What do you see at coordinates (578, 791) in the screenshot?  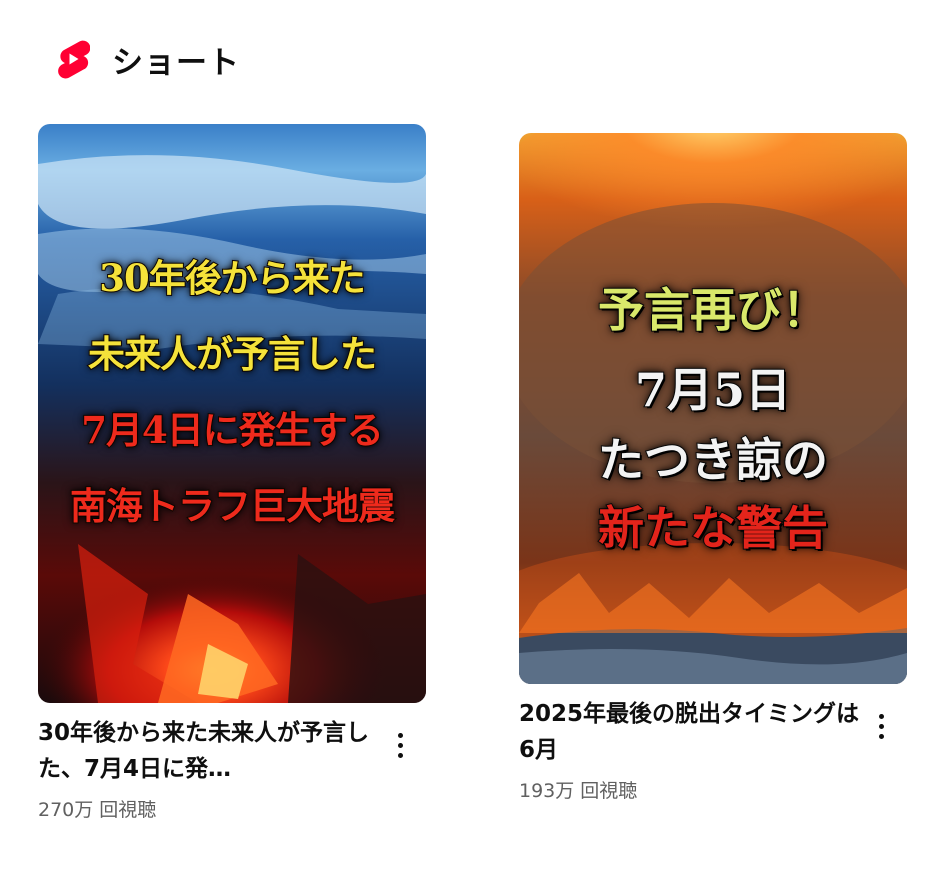 I see `view-count: 193万 回視聴` at bounding box center [578, 791].